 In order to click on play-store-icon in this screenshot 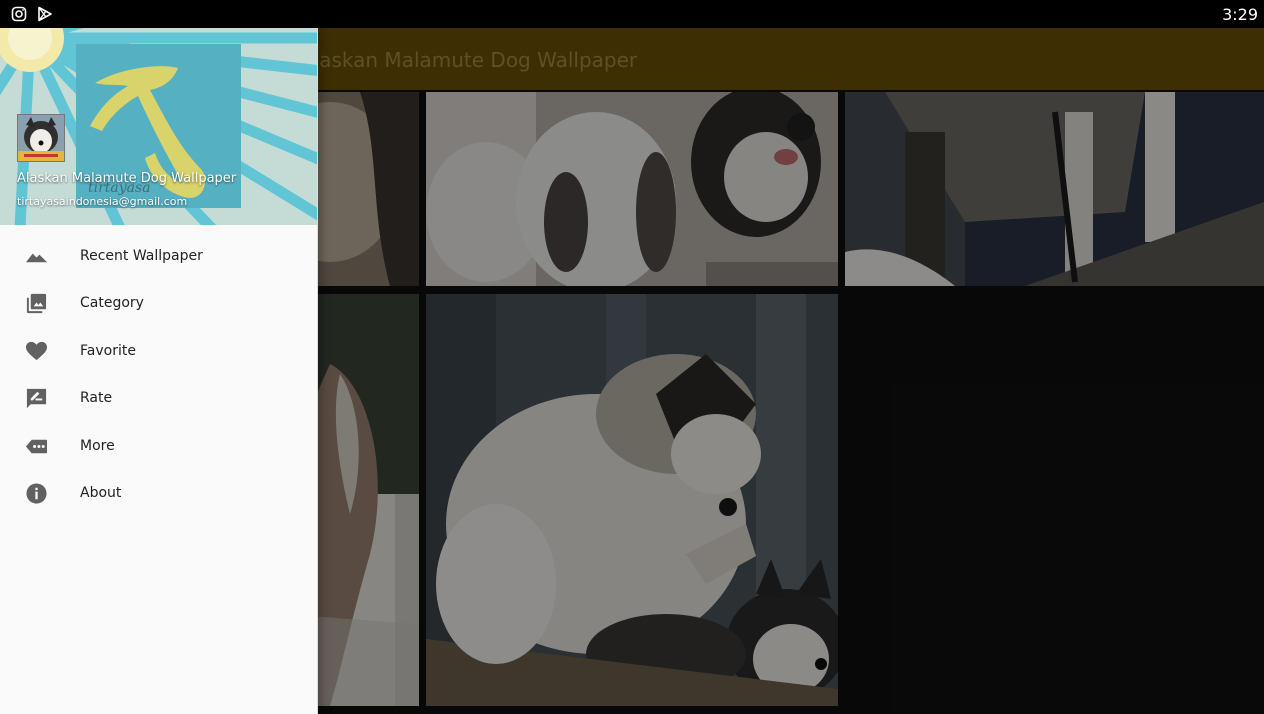, I will do `click(45, 14)`.